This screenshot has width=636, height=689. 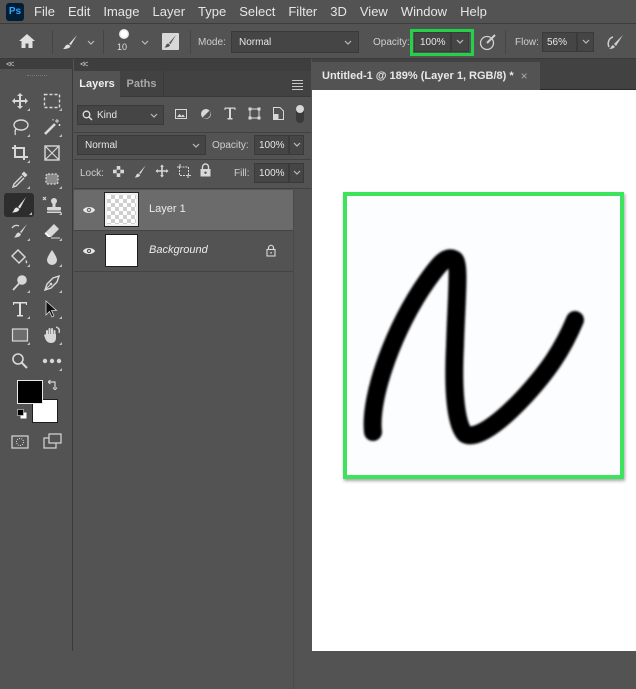 What do you see at coordinates (295, 42) in the screenshot?
I see `mode-dropdown: Normal` at bounding box center [295, 42].